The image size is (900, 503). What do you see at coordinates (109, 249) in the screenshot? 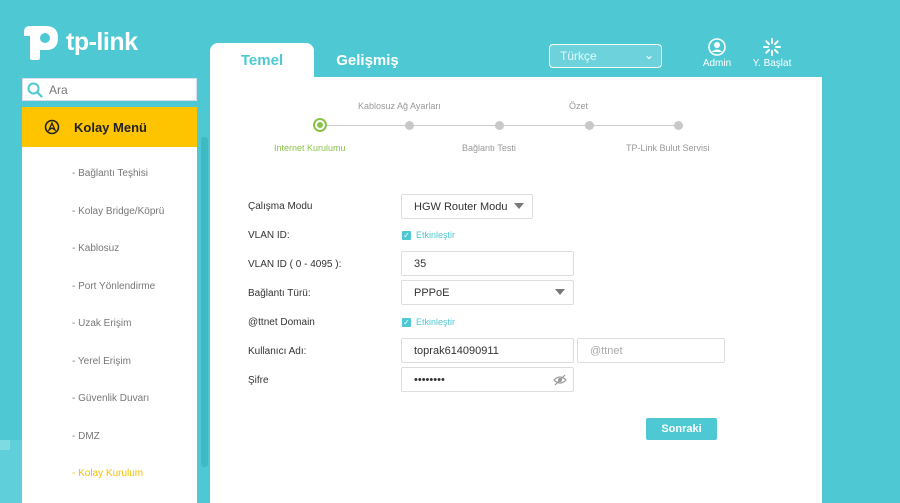
I see `sidebar-item-kablosuz: - Kablosuz` at bounding box center [109, 249].